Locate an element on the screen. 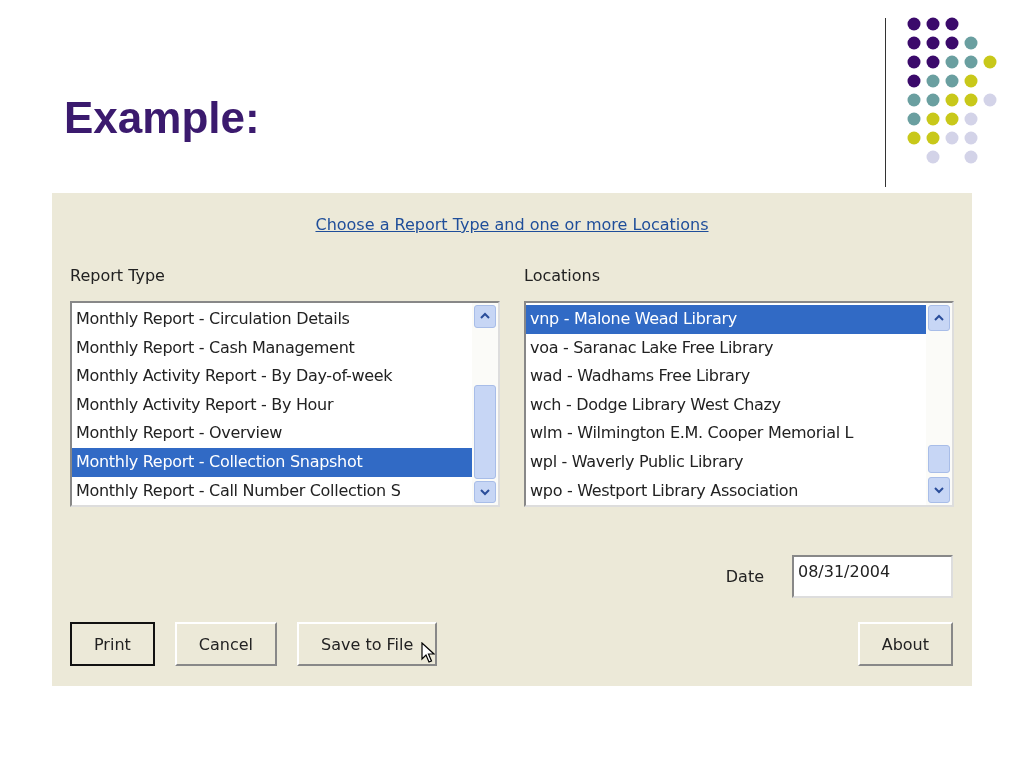  list-item: Monthly Report - Cash Management is located at coordinates (272, 348).